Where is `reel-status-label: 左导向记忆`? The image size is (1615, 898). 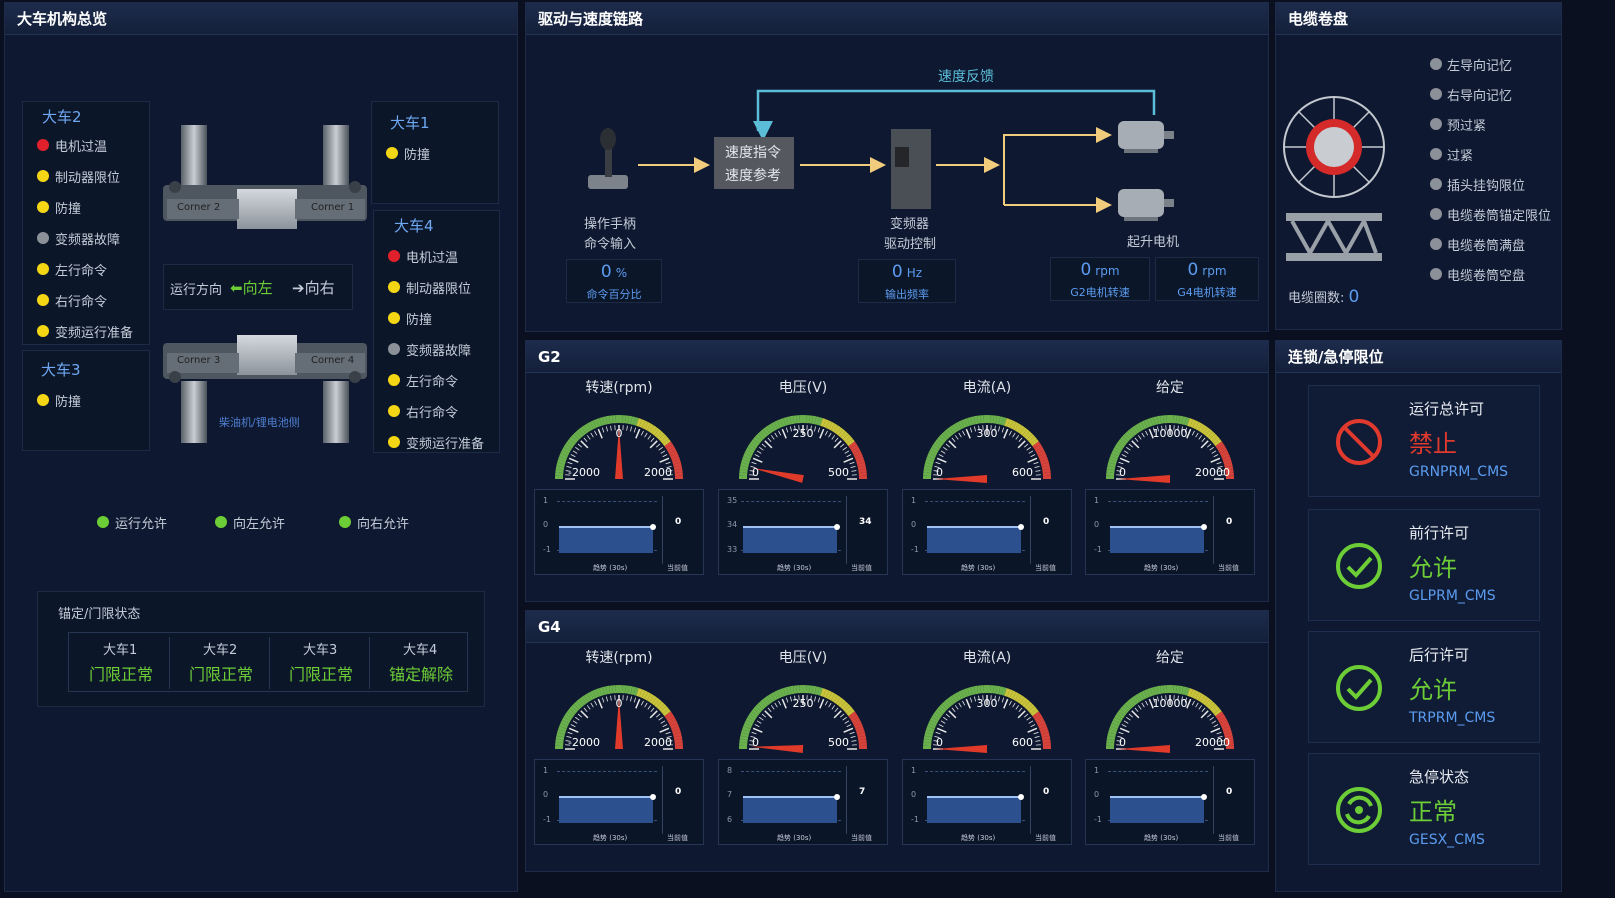
reel-status-label: 左导向记忆 is located at coordinates (1480, 66).